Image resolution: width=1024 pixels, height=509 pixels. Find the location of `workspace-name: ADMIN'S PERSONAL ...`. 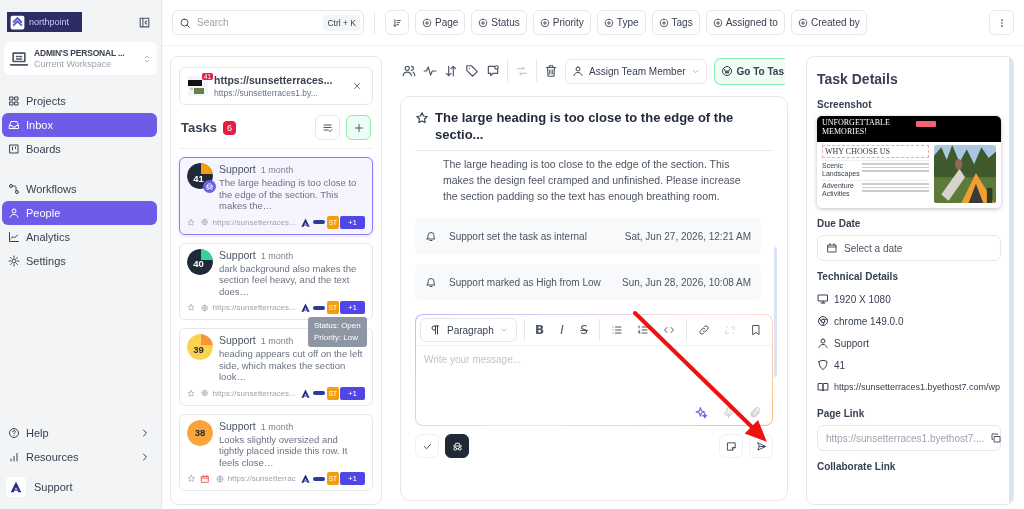

workspace-name: ADMIN'S PERSONAL ... is located at coordinates (79, 53).